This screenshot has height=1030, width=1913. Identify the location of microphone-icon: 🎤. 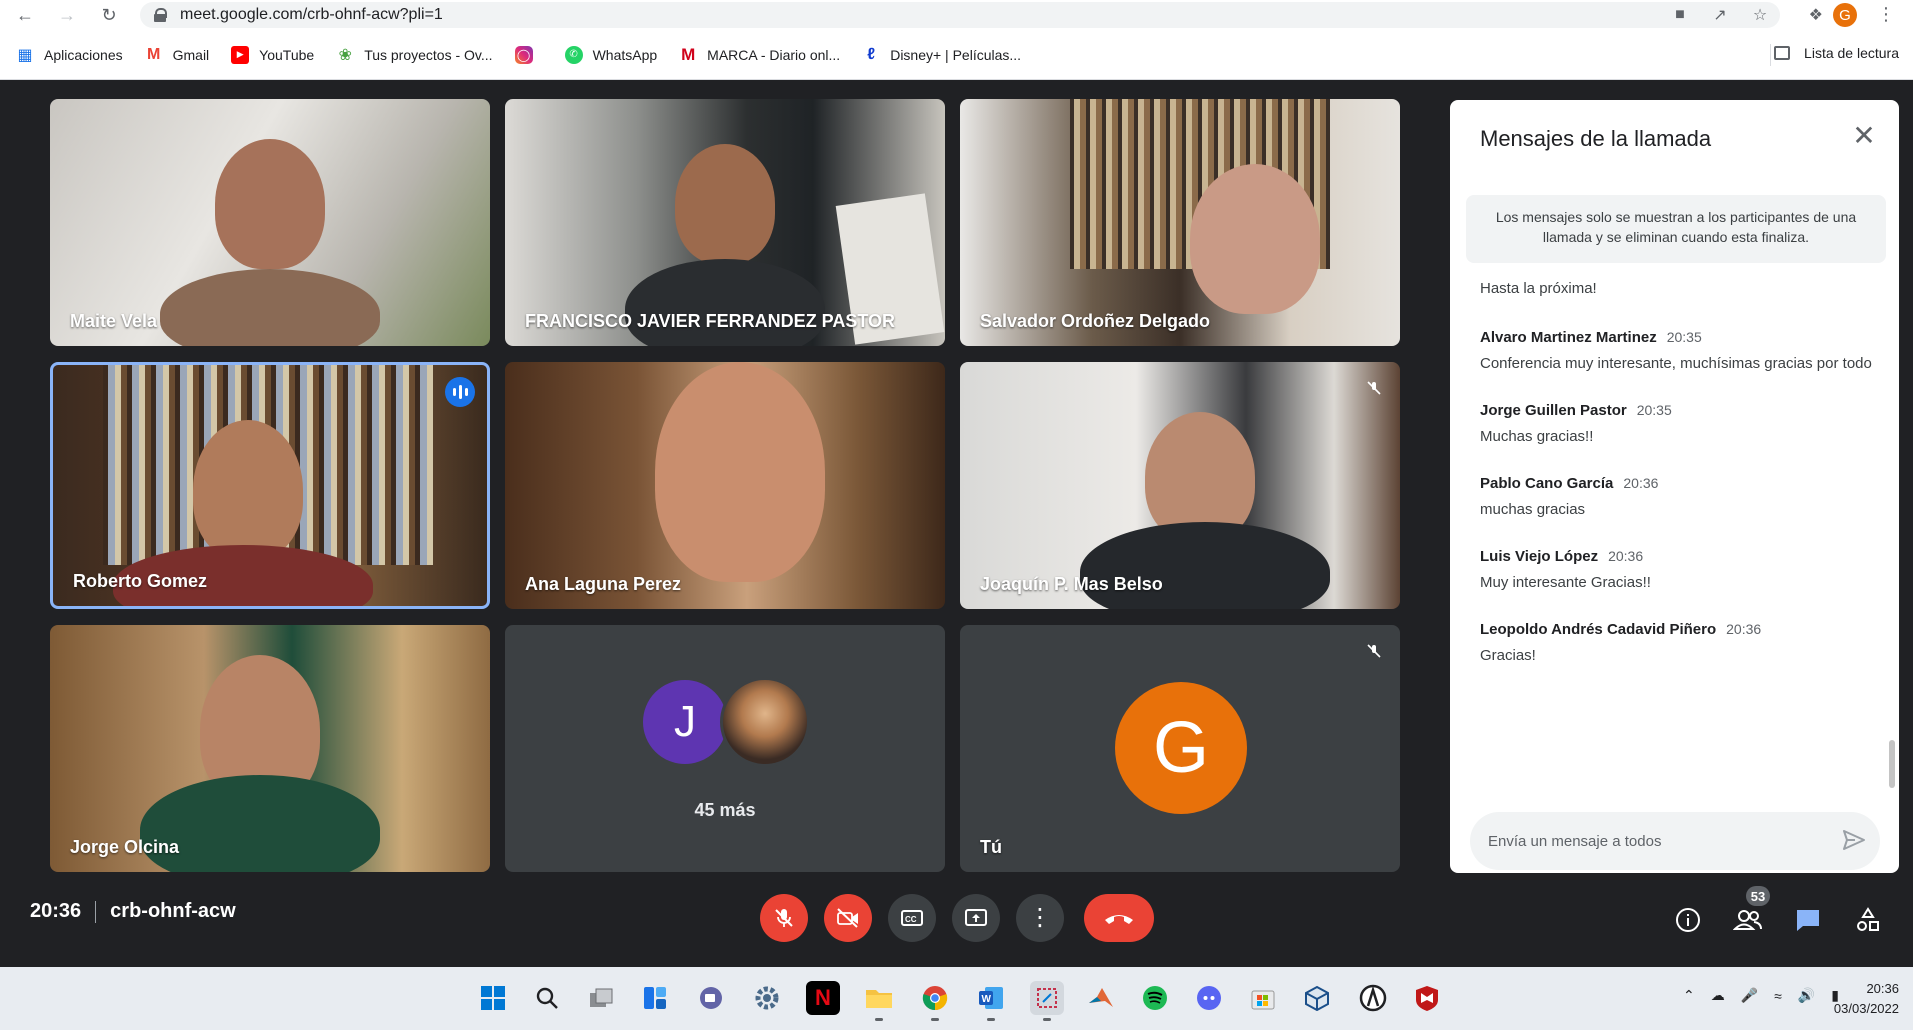
(1749, 995).